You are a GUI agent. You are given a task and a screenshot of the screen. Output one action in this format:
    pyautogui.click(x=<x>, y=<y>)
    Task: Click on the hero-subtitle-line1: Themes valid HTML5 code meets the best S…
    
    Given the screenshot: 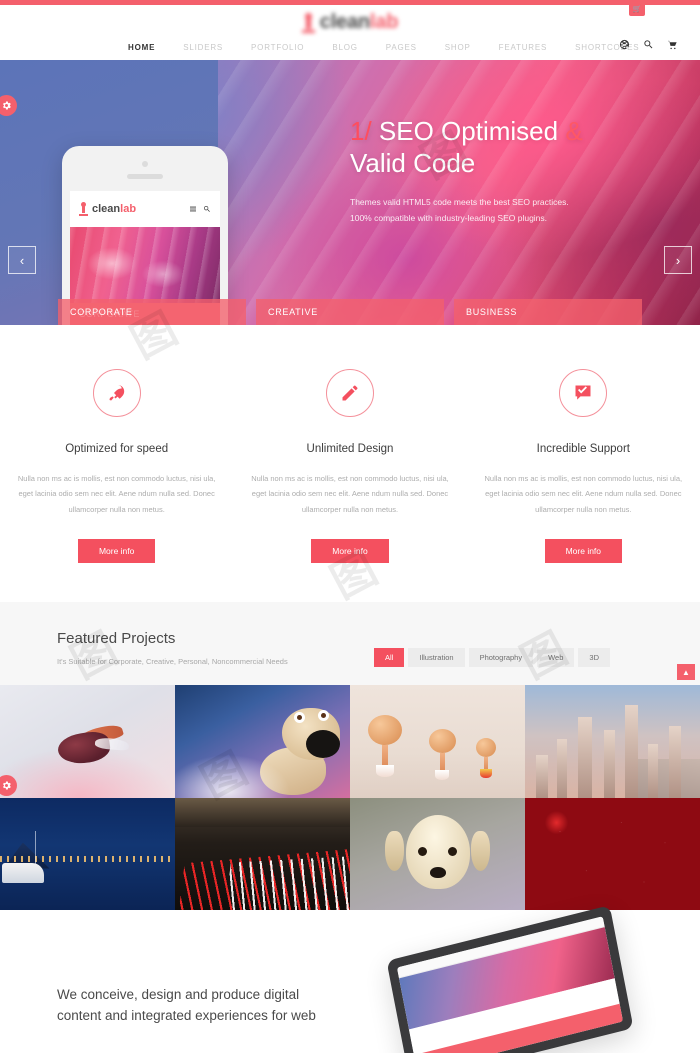 What is the action you would take?
    pyautogui.click(x=459, y=202)
    